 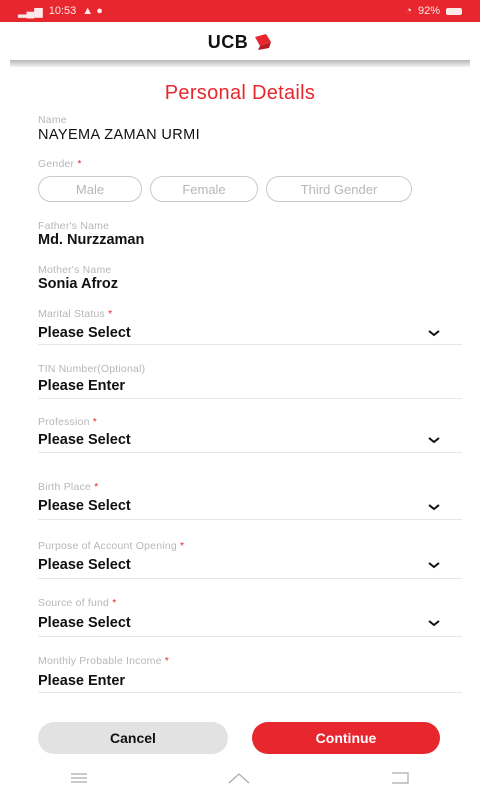 What do you see at coordinates (60, 164) in the screenshot?
I see `gender-label: Gender *` at bounding box center [60, 164].